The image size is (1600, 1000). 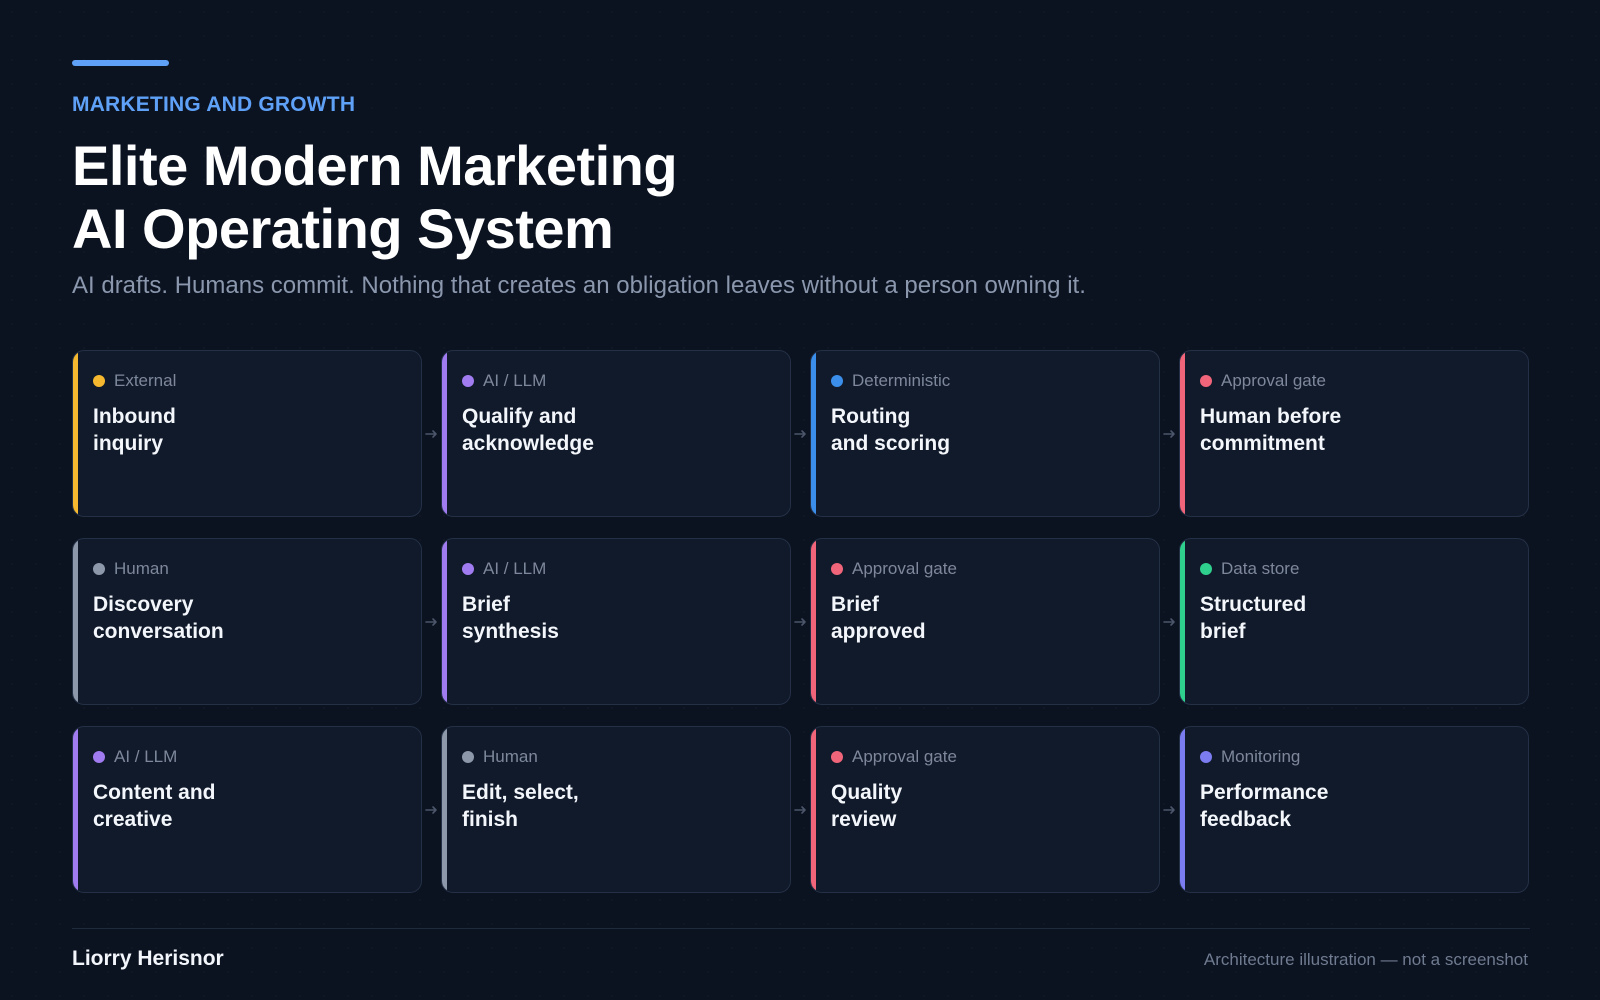 I want to click on node-title-line: feedback, so click(x=1246, y=819).